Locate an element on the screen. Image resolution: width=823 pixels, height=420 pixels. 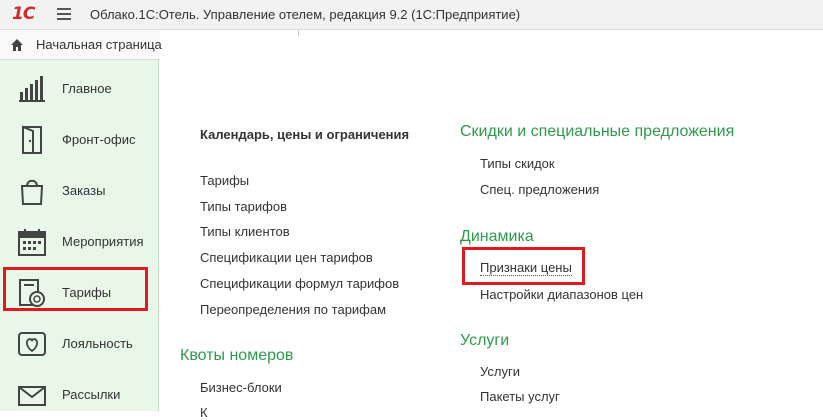
tariff-document-icon is located at coordinates (32, 293).